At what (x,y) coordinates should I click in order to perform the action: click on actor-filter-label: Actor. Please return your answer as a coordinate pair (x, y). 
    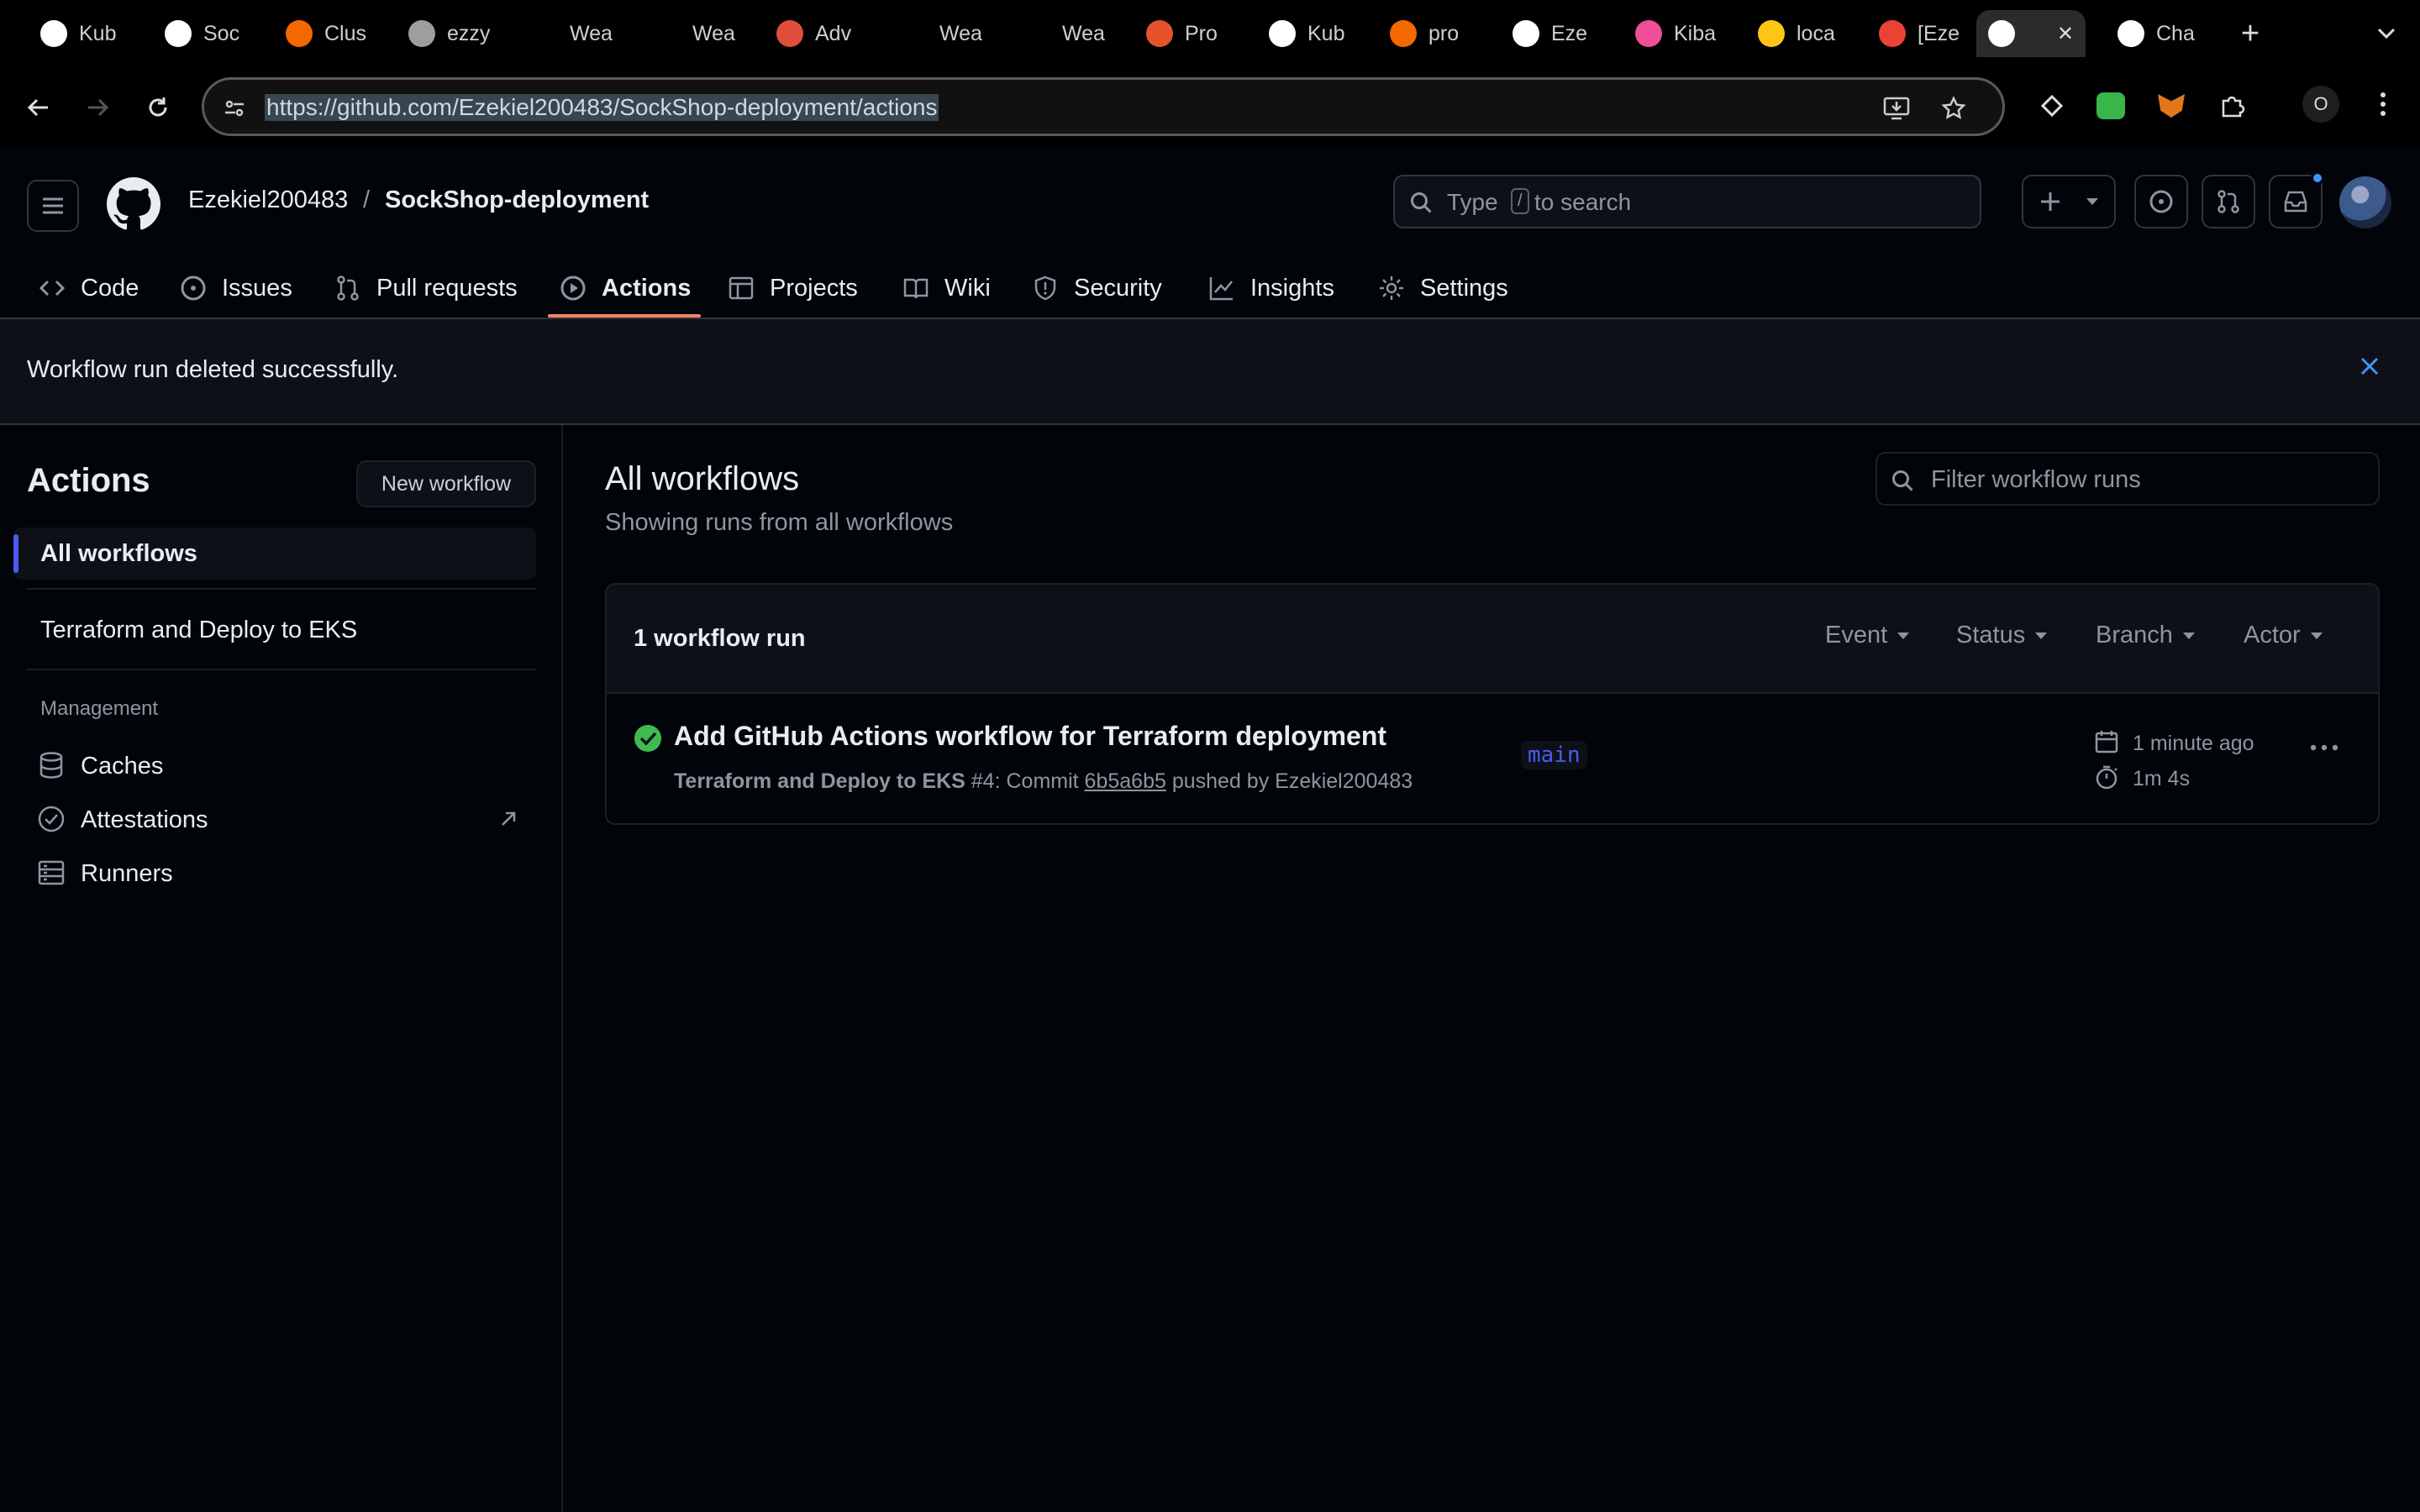
    Looking at the image, I should click on (2272, 635).